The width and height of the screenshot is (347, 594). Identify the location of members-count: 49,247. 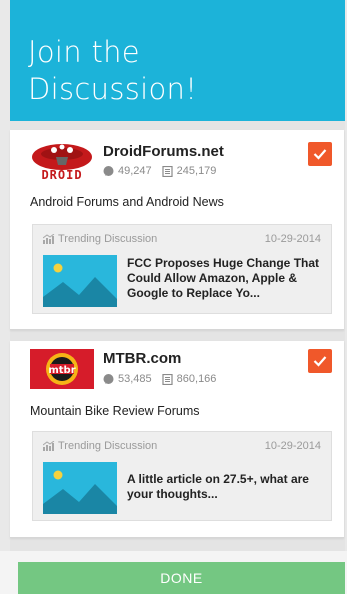
(135, 171).